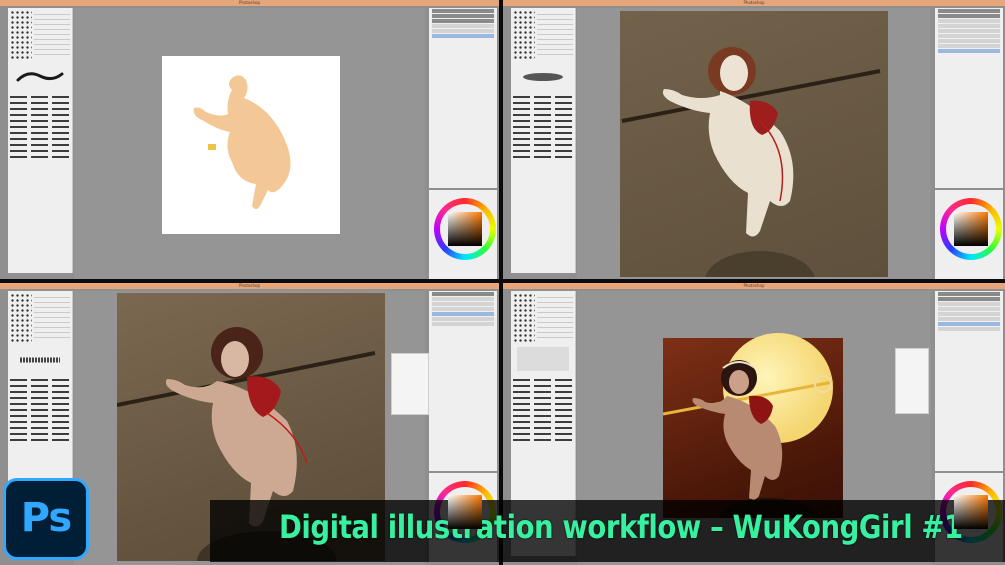  I want to click on grid-divider-horizontal, so click(502, 281).